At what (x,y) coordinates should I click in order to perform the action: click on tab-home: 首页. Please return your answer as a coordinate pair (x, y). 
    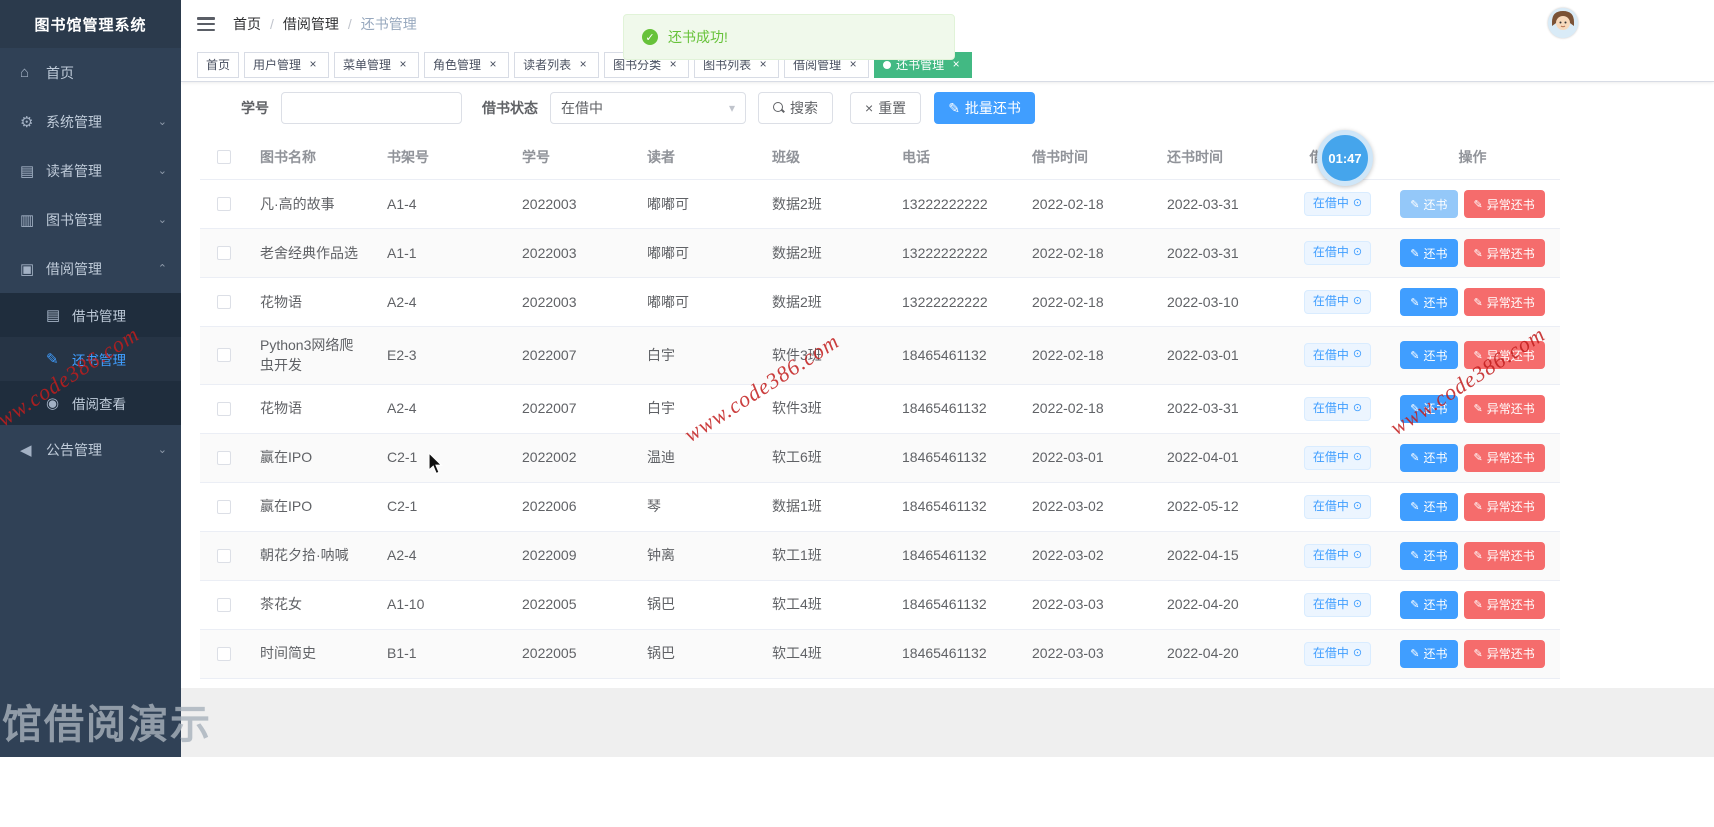
    Looking at the image, I should click on (218, 64).